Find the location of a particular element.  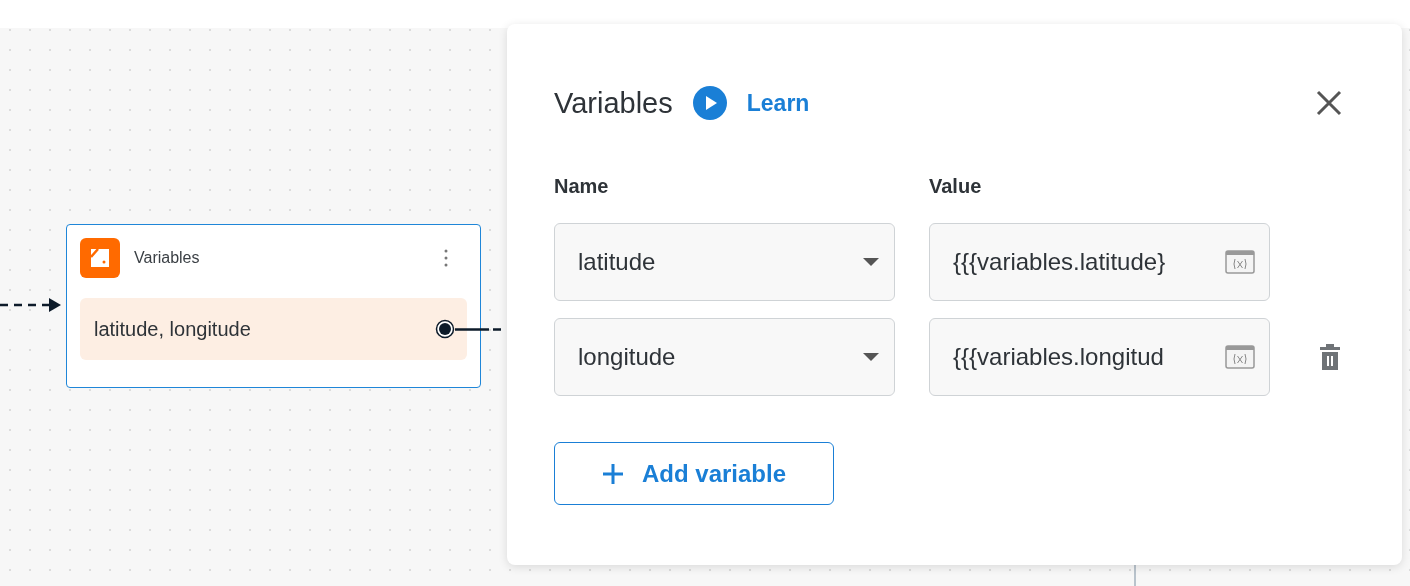

variables-icon is located at coordinates (100, 258).